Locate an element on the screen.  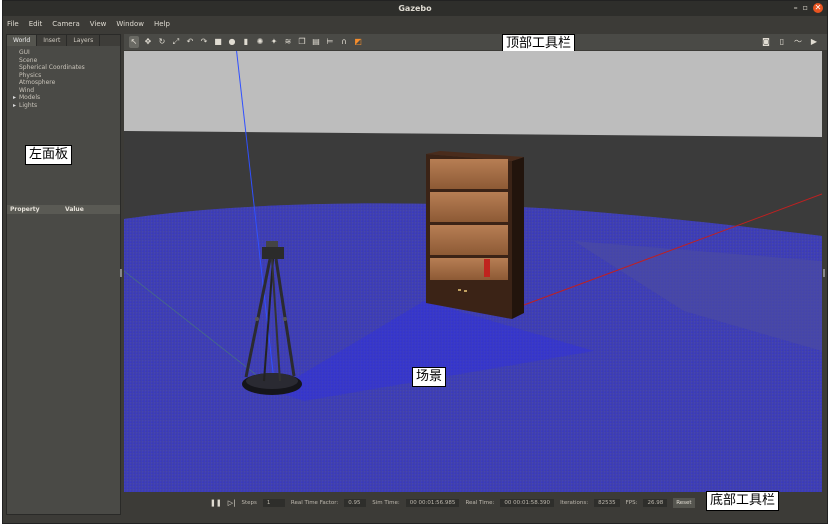
step-icon: ▷| is located at coordinates (232, 503).